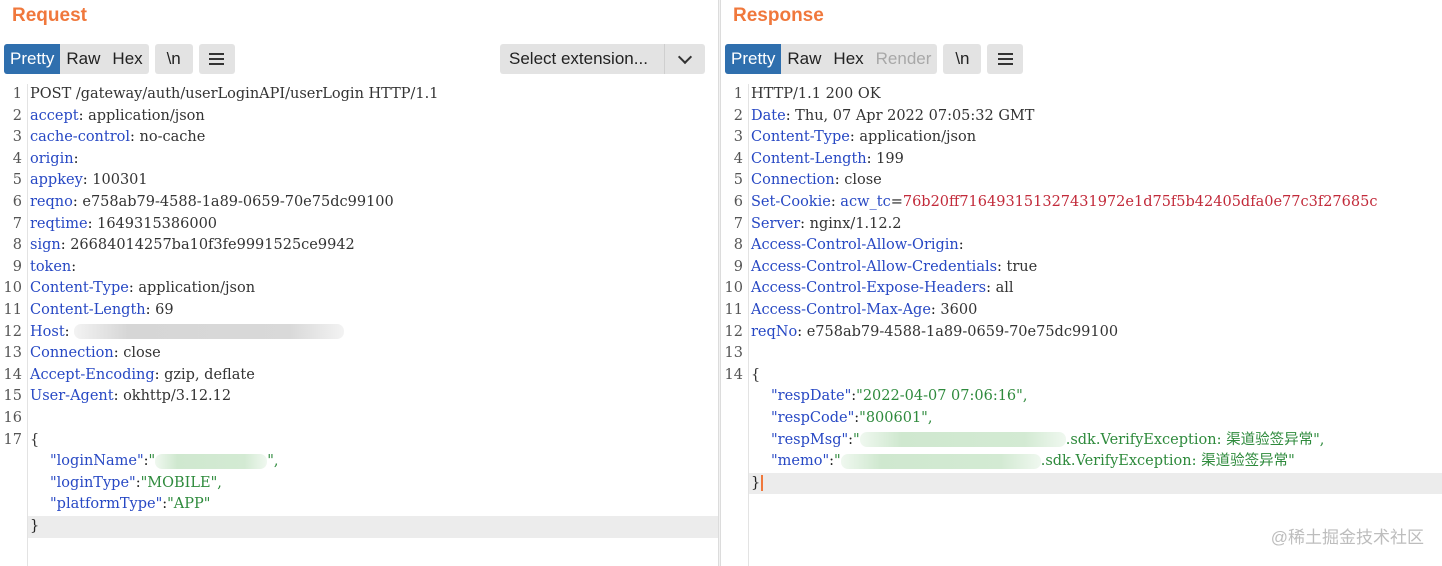 The image size is (1442, 566). Describe the element at coordinates (816, 94) in the screenshot. I see `line-text: HTTP/1.1 200 OK` at that location.